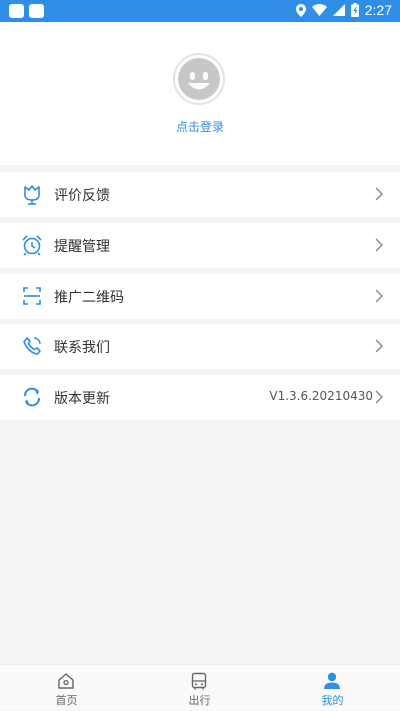  What do you see at coordinates (82, 247) in the screenshot?
I see `menu-label: 提醒管理` at bounding box center [82, 247].